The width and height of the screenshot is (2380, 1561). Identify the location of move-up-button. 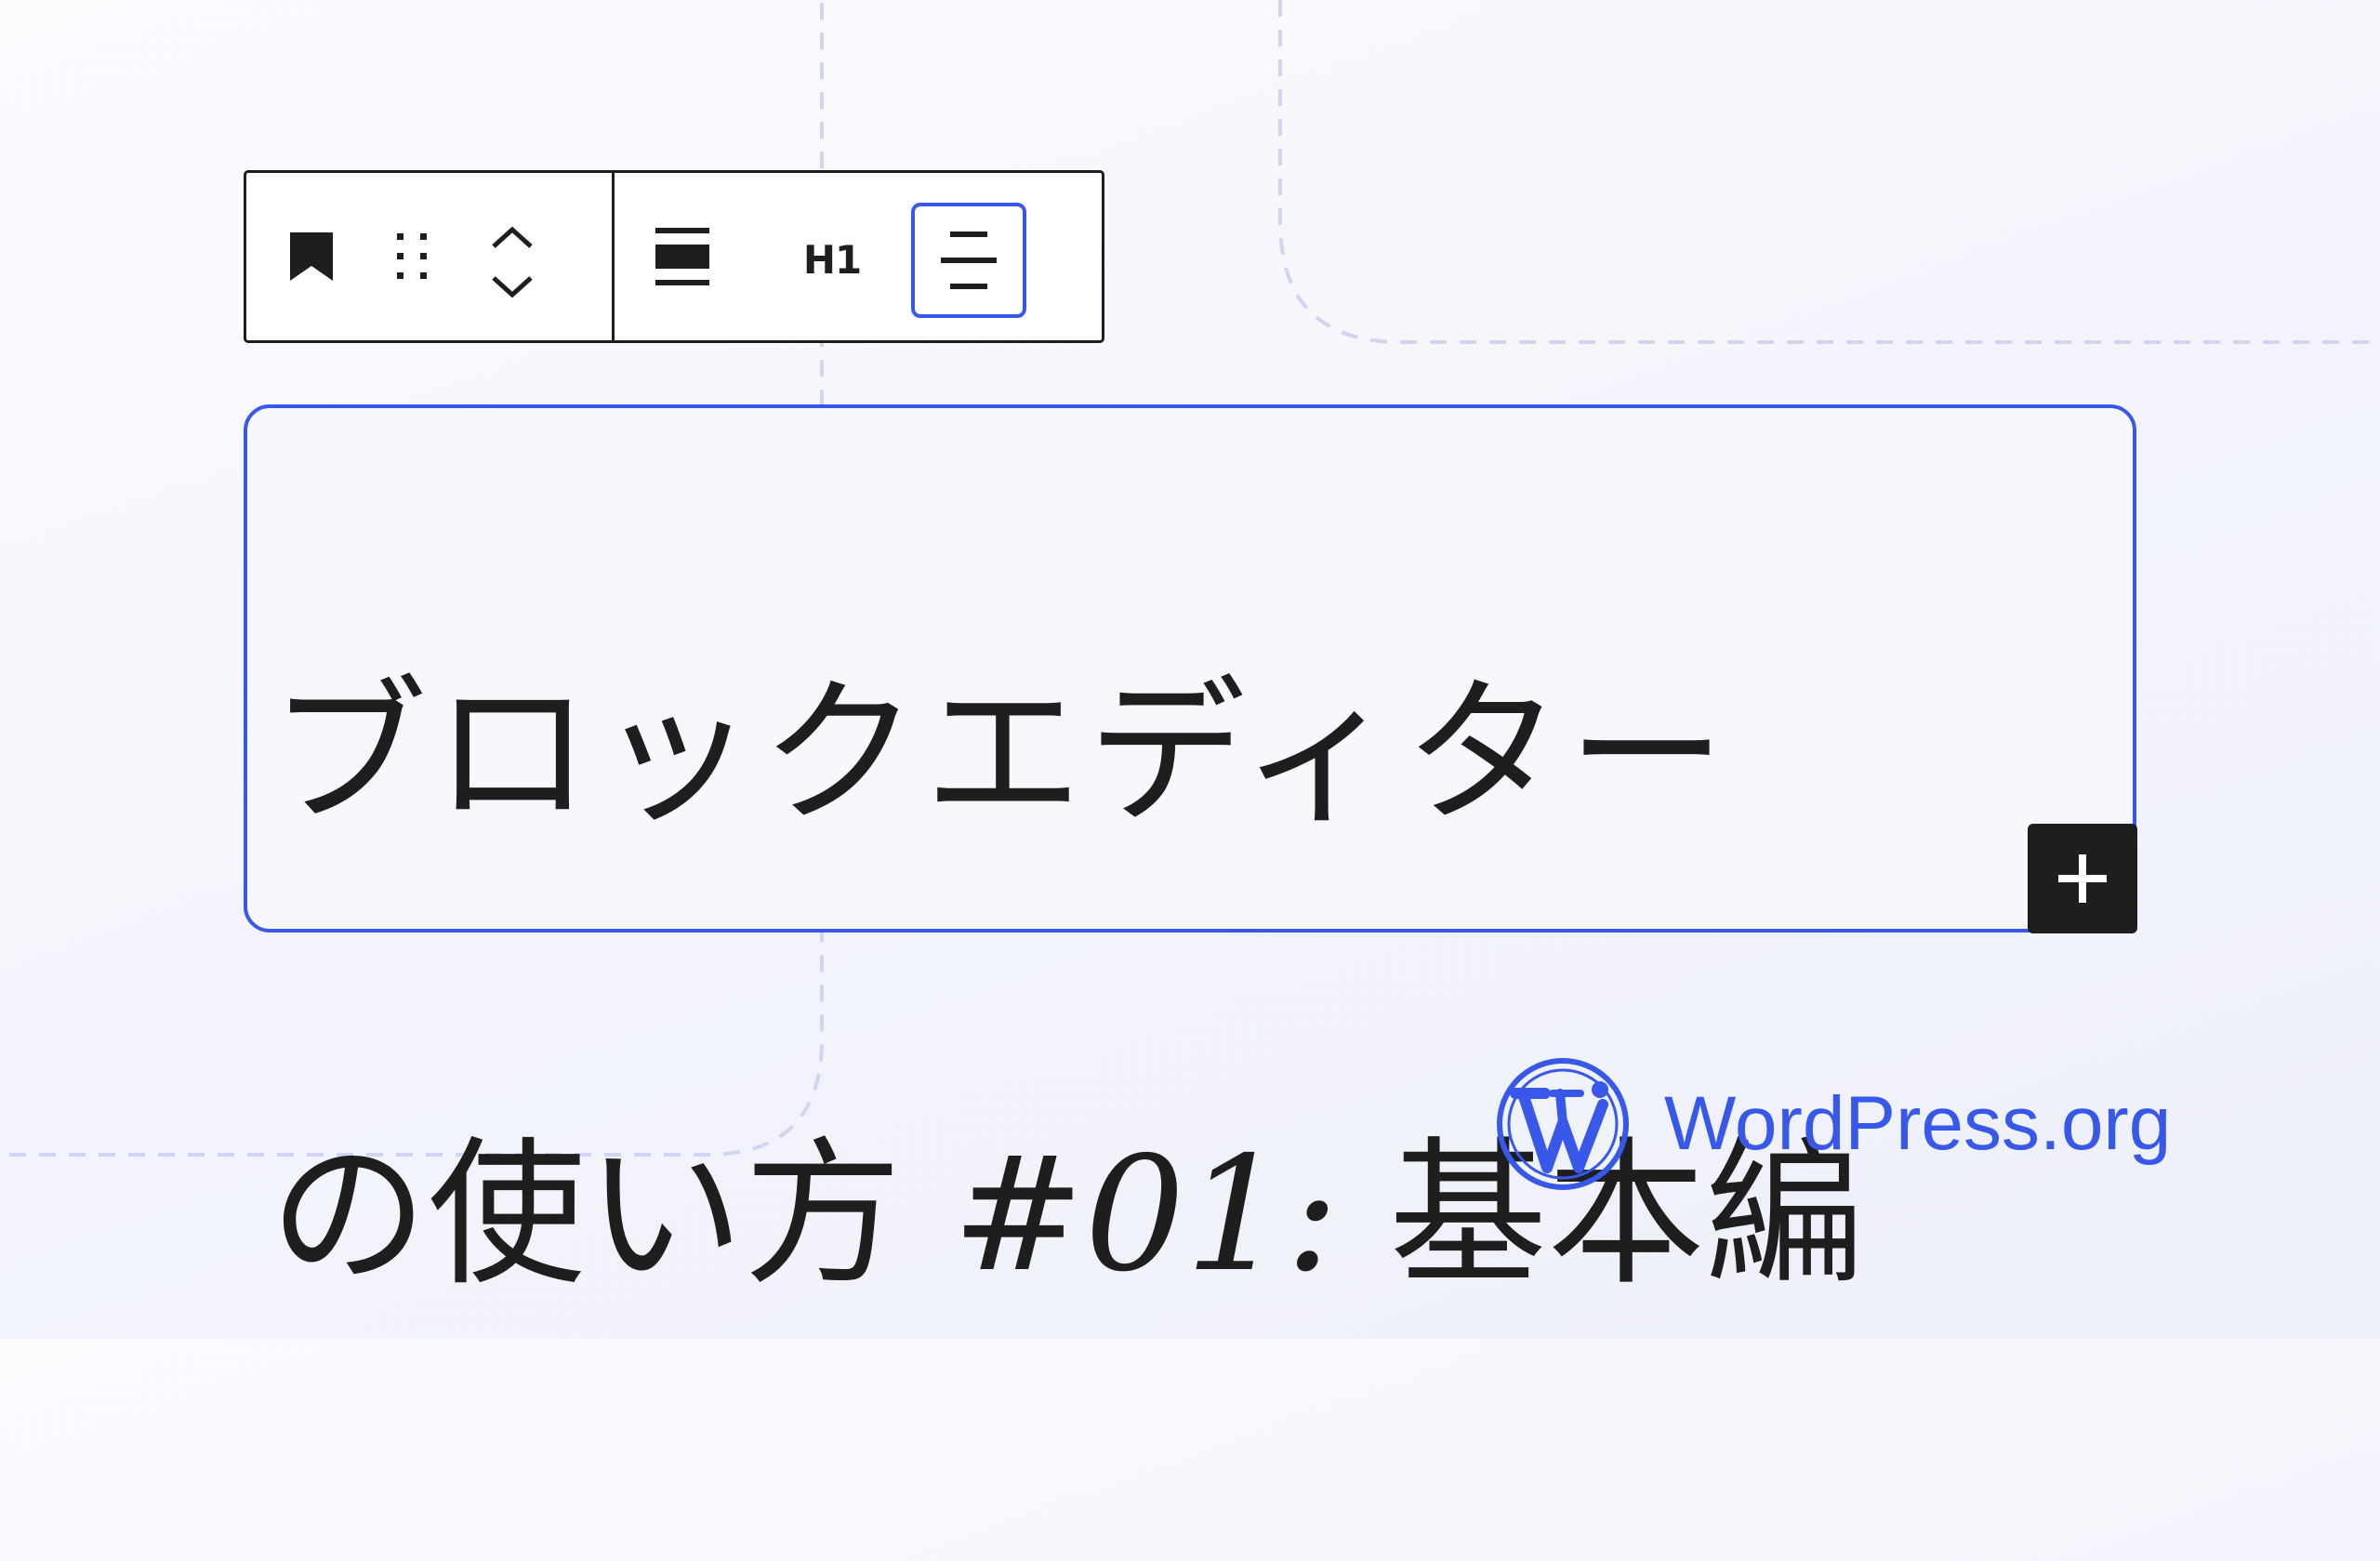
(512, 237).